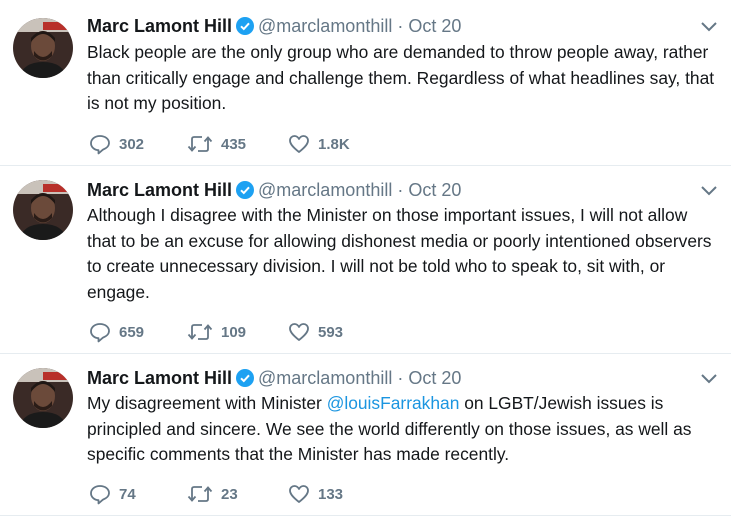 This screenshot has width=731, height=524. Describe the element at coordinates (393, 403) in the screenshot. I see `mention-link: @louisFarrakhan` at that location.